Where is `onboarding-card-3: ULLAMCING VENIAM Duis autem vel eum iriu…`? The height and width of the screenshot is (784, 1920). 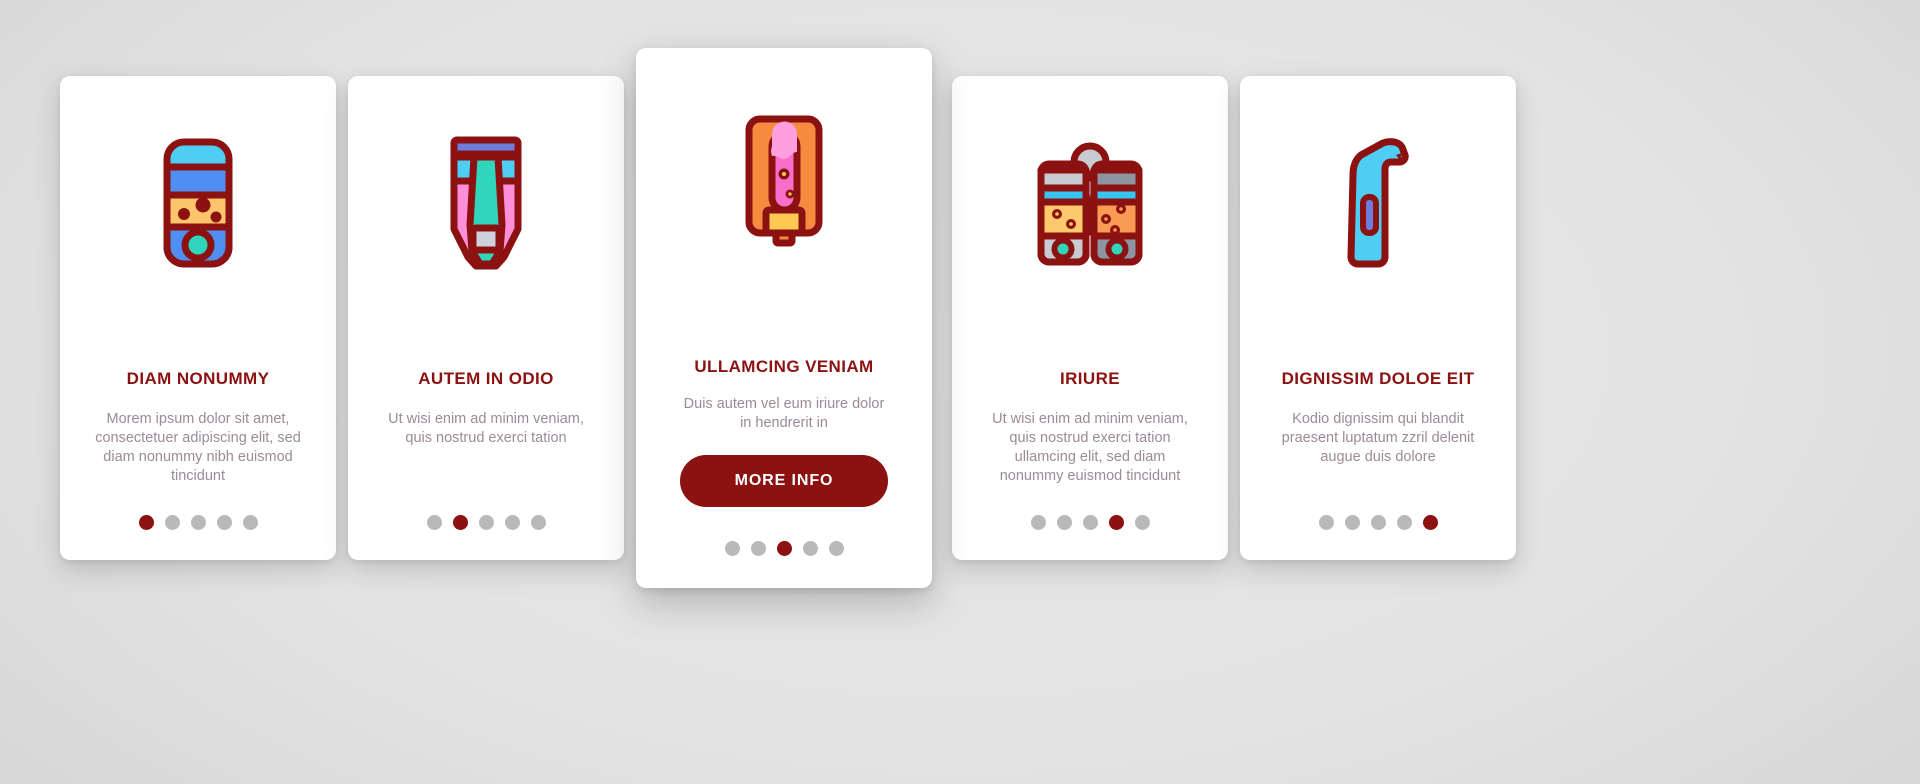
onboarding-card-3: ULLAMCING VENIAM Duis autem vel eum iriu… is located at coordinates (784, 318).